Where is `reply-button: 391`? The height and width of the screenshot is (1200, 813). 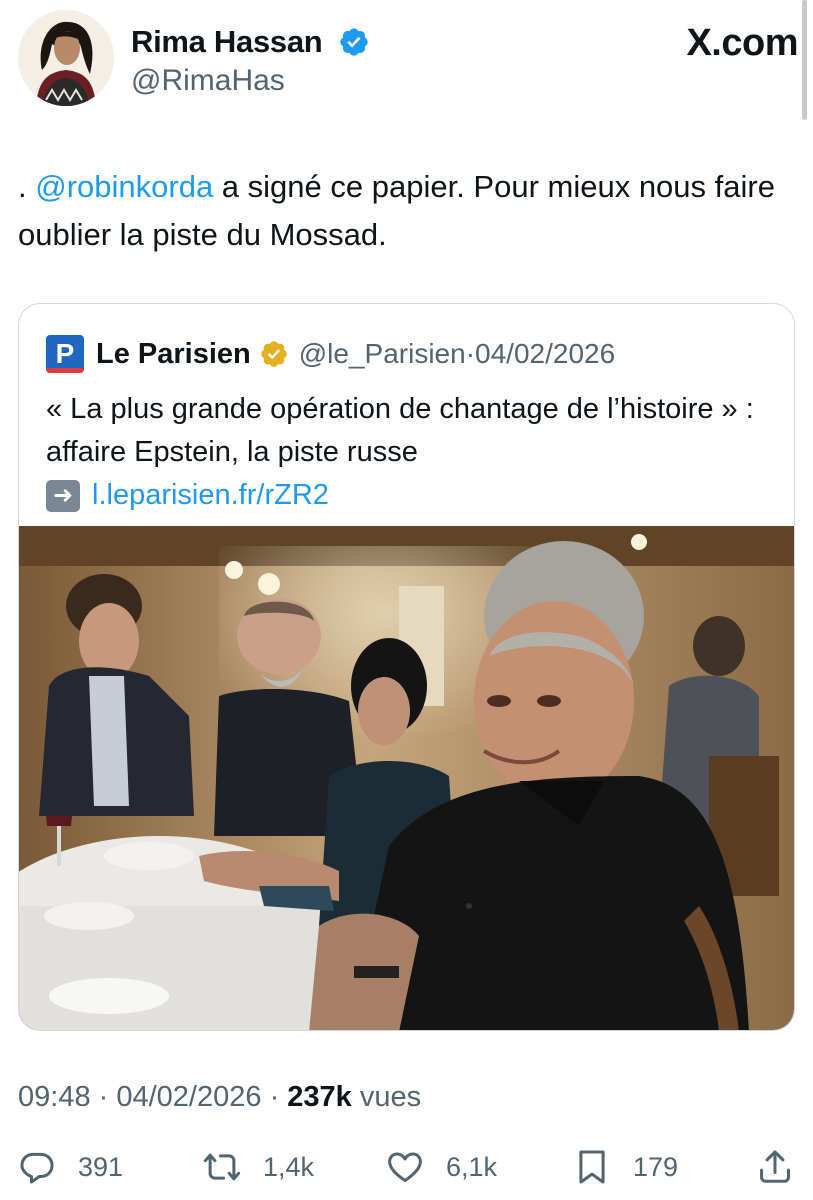
reply-button: 391 is located at coordinates (70, 1167).